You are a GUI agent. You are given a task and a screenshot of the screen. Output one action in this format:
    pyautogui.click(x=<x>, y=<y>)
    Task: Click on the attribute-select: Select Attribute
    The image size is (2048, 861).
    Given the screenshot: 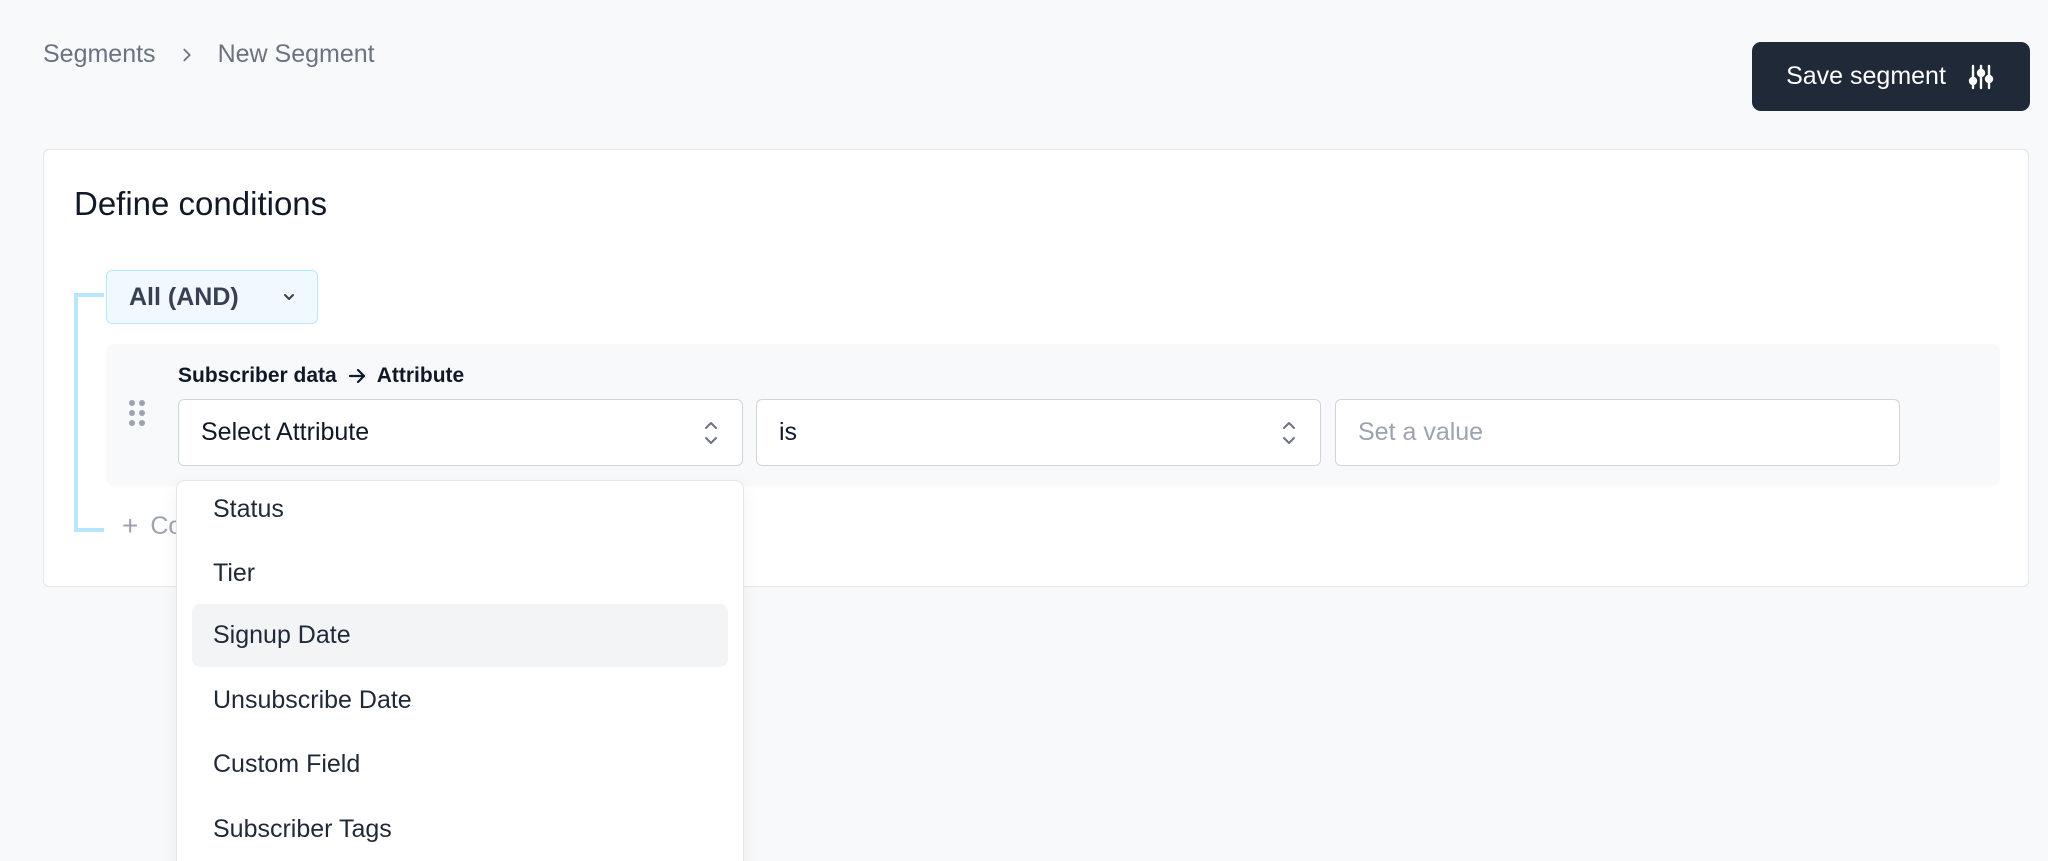 What is the action you would take?
    pyautogui.click(x=460, y=432)
    